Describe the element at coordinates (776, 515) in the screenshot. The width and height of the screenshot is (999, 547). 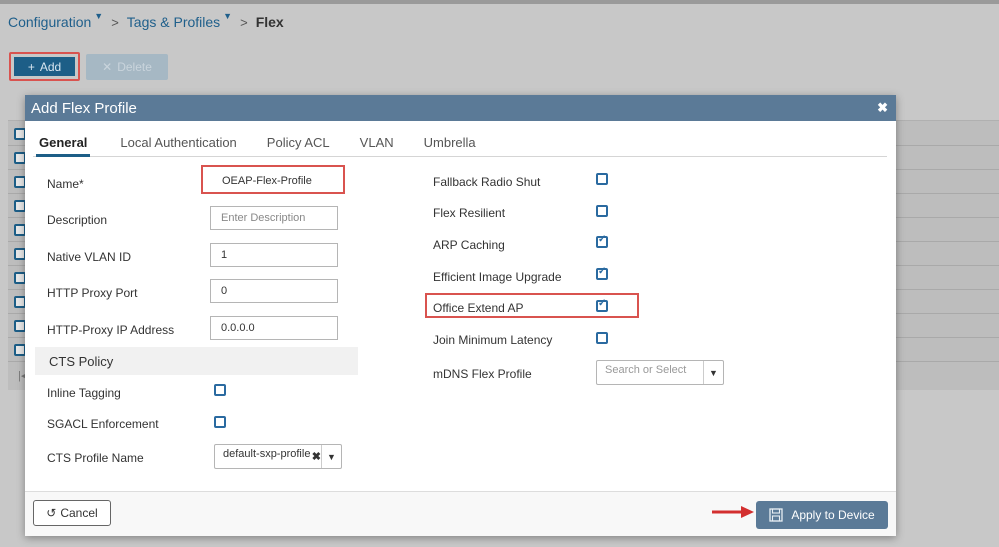
I see `save-icon` at that location.